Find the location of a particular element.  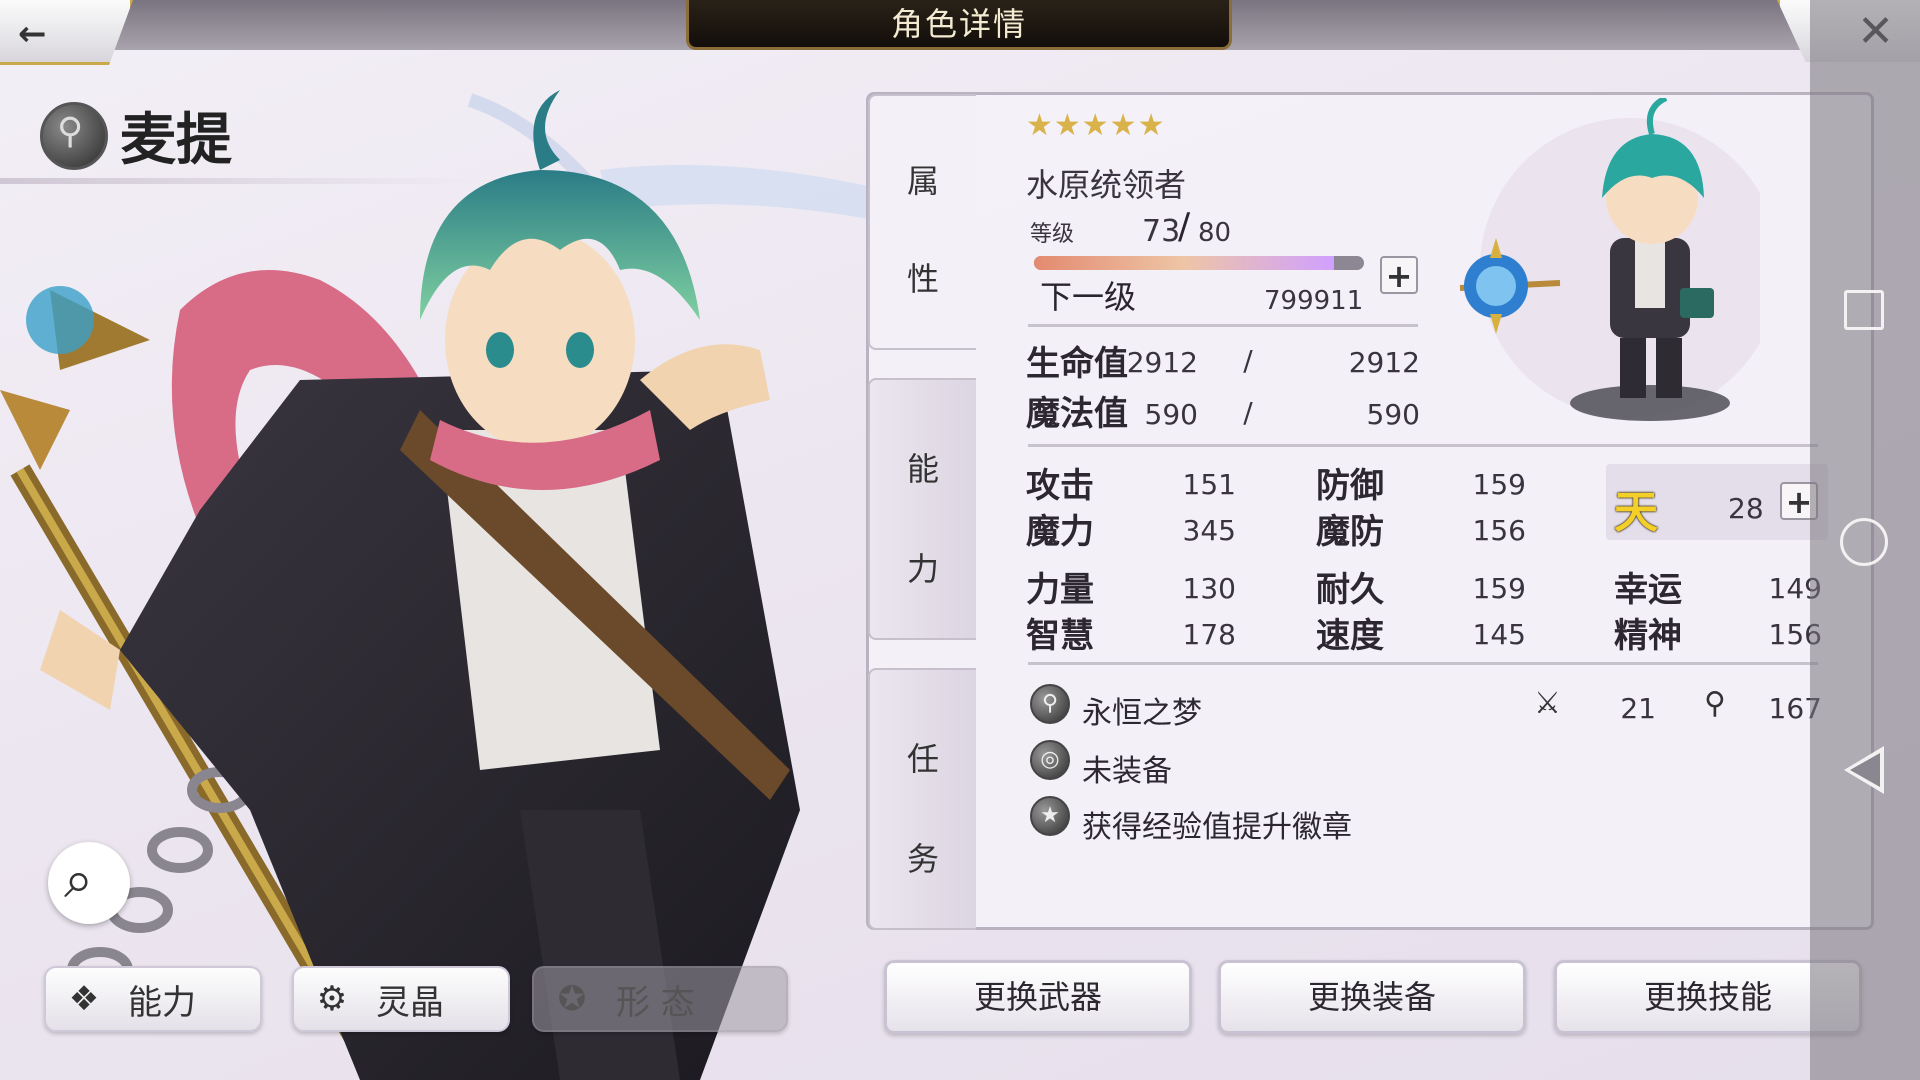

page-title: 角色详情 is located at coordinates (958, 24).